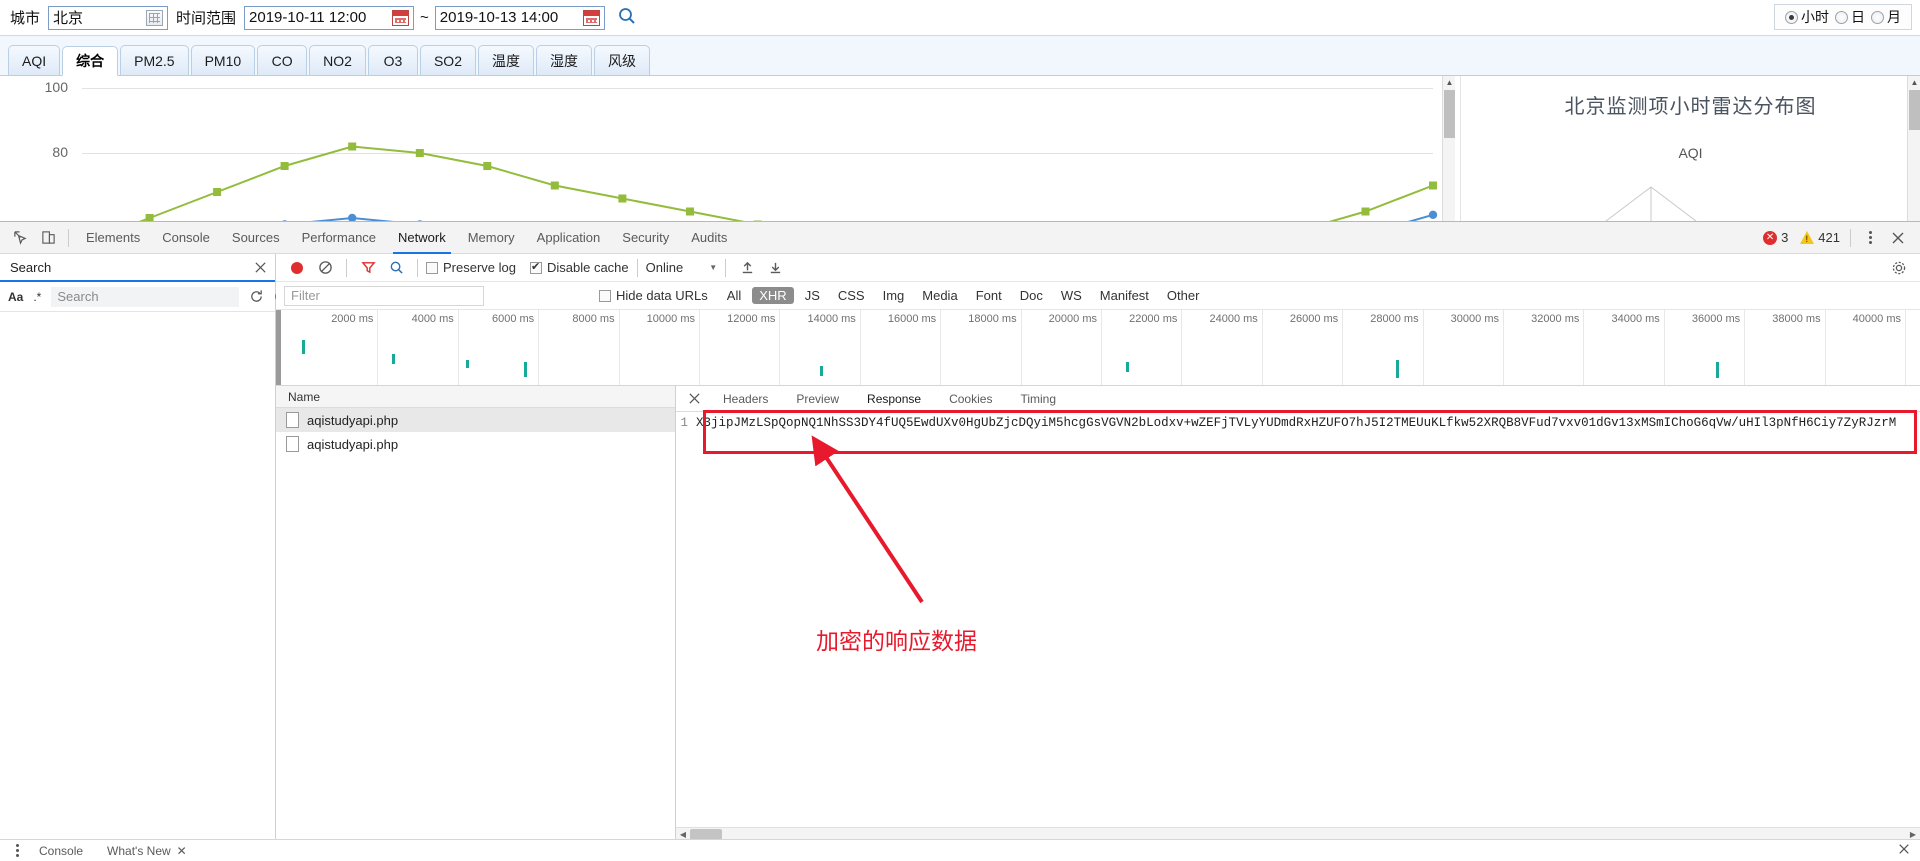 The width and height of the screenshot is (1920, 861). I want to click on page-scrollbar-outer: ▲, so click(1913, 148).